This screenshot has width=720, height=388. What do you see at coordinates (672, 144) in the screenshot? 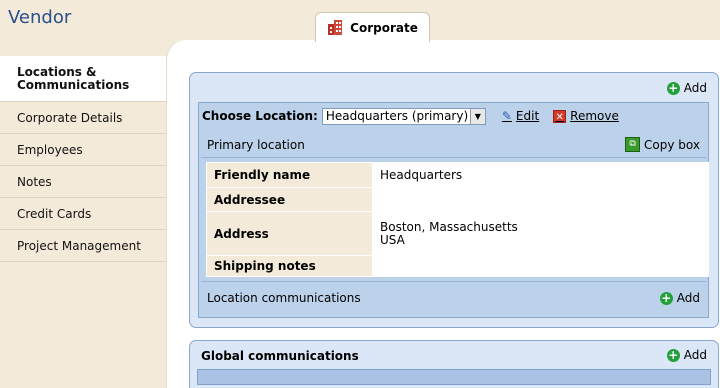
I see `copy-box-label: Copy box` at bounding box center [672, 144].